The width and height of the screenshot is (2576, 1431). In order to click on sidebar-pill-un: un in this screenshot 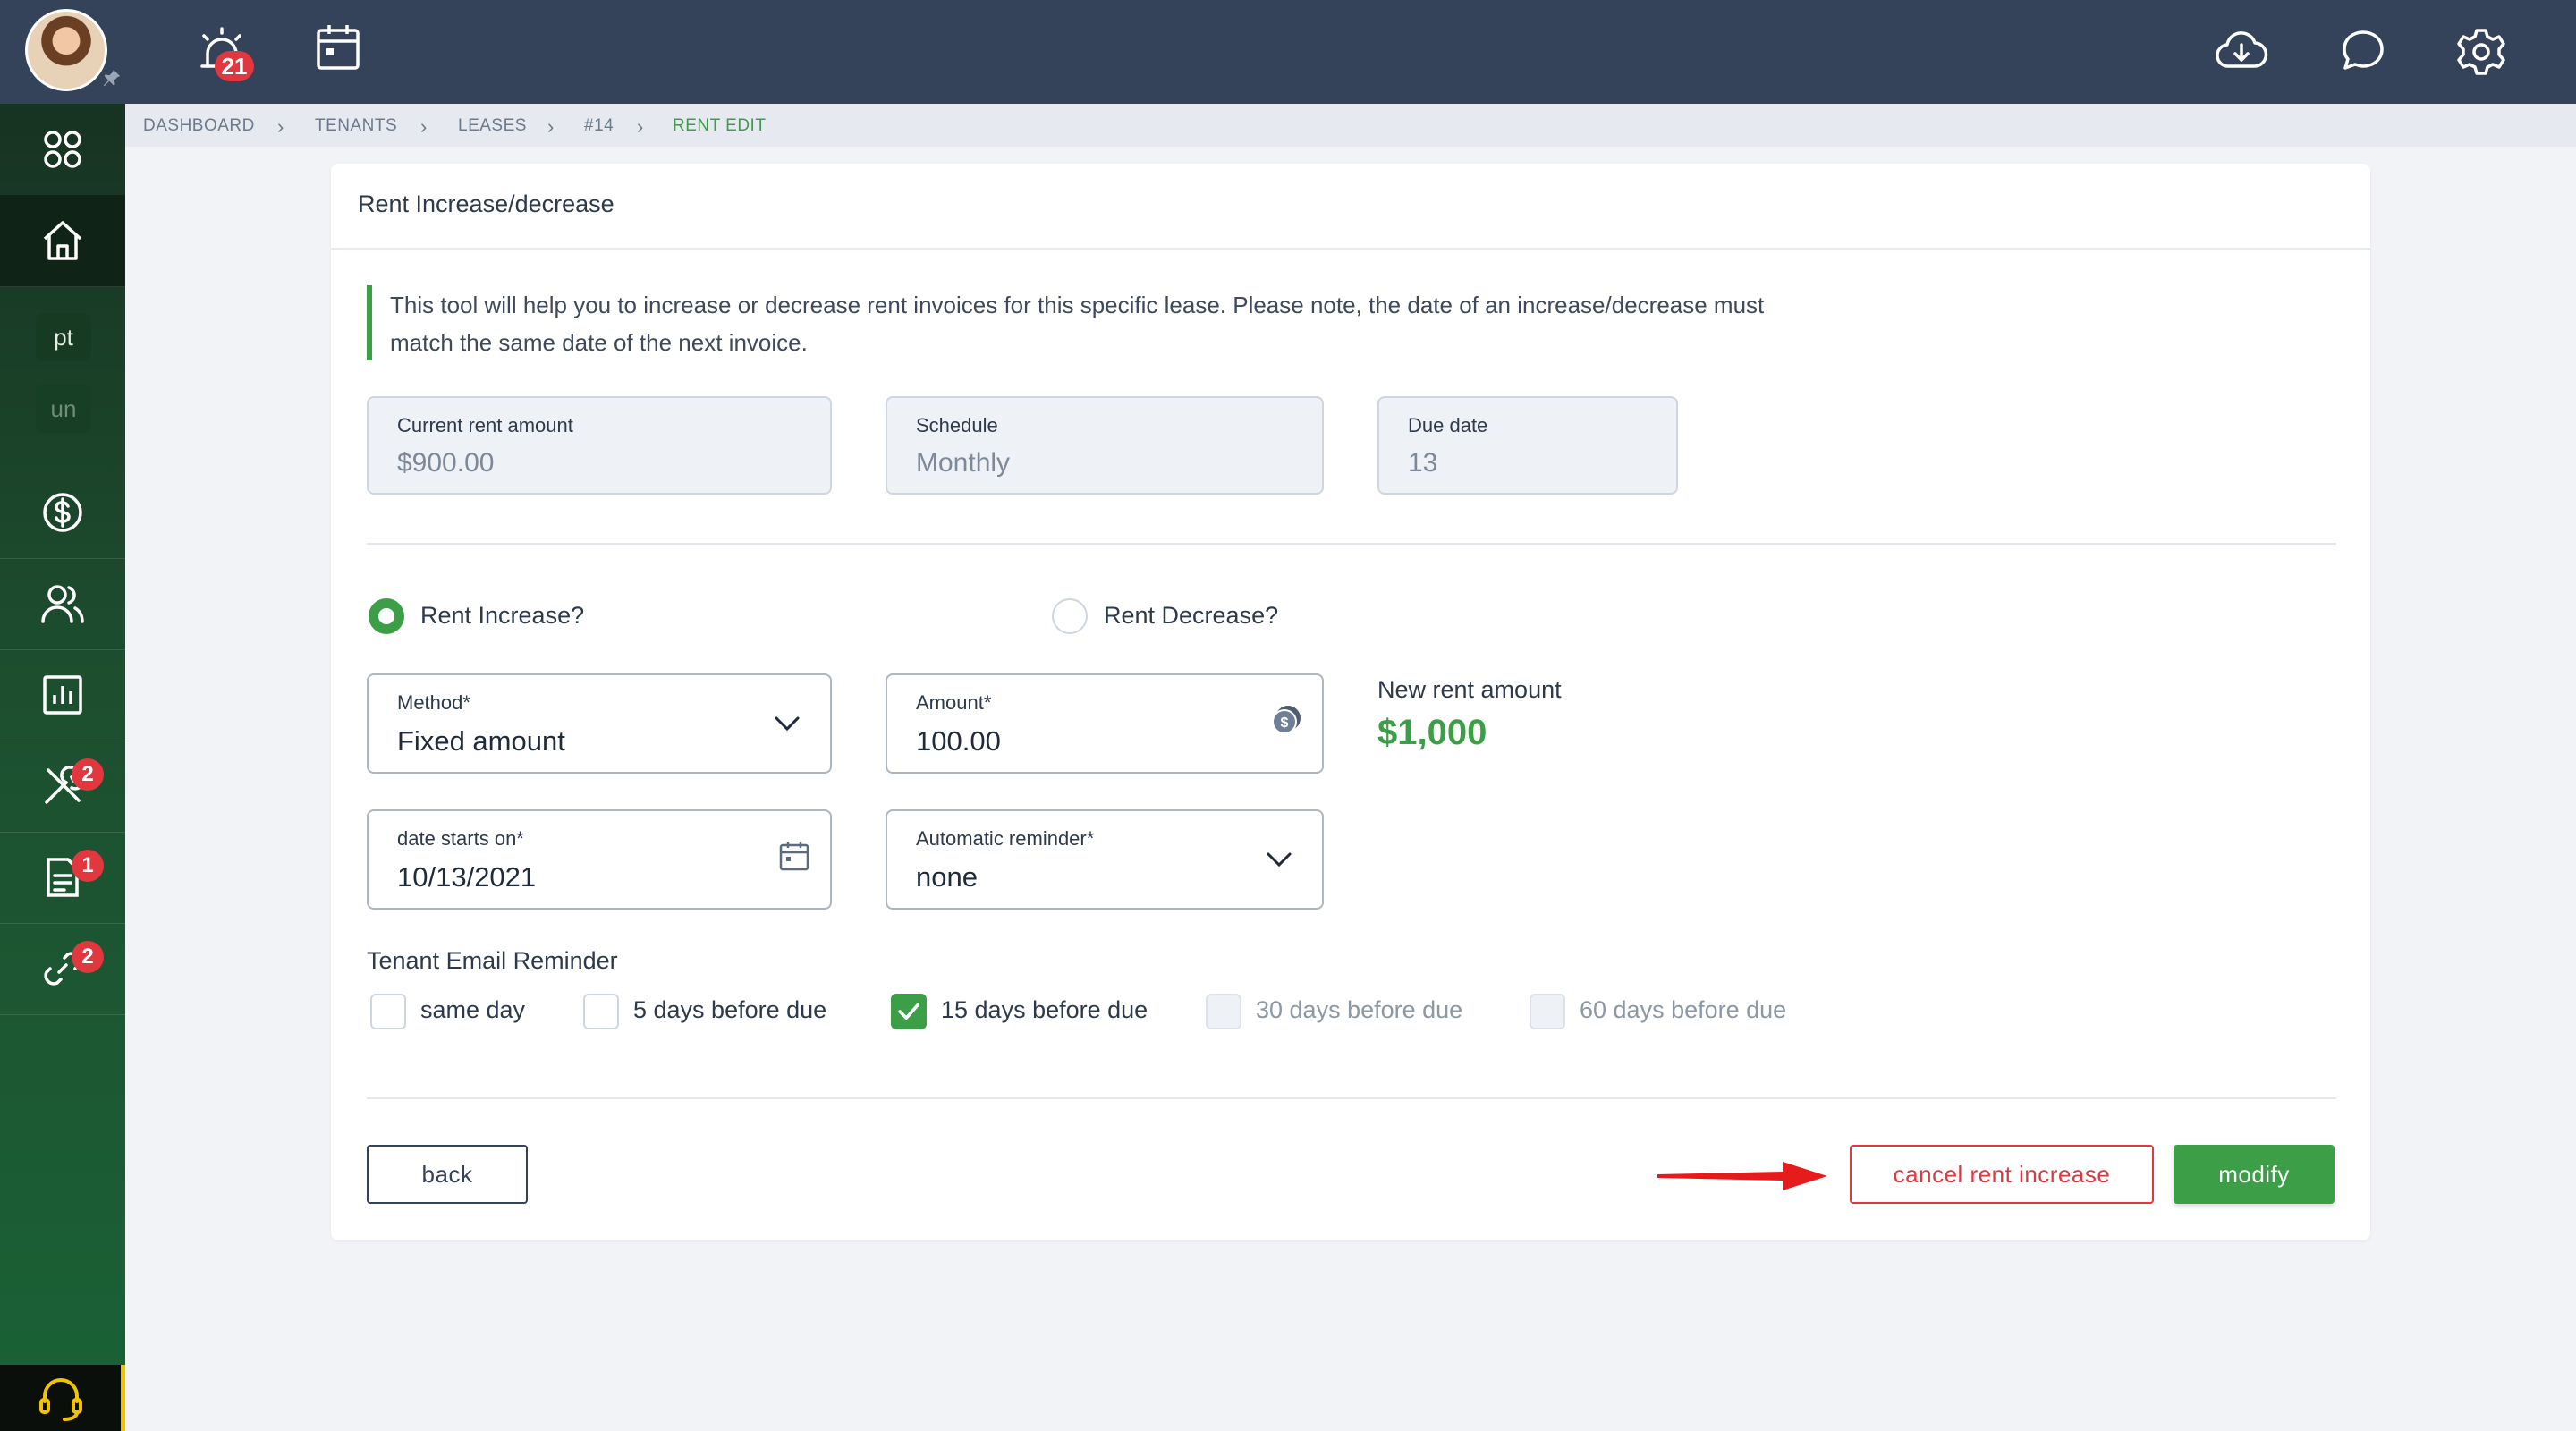, I will do `click(63, 409)`.